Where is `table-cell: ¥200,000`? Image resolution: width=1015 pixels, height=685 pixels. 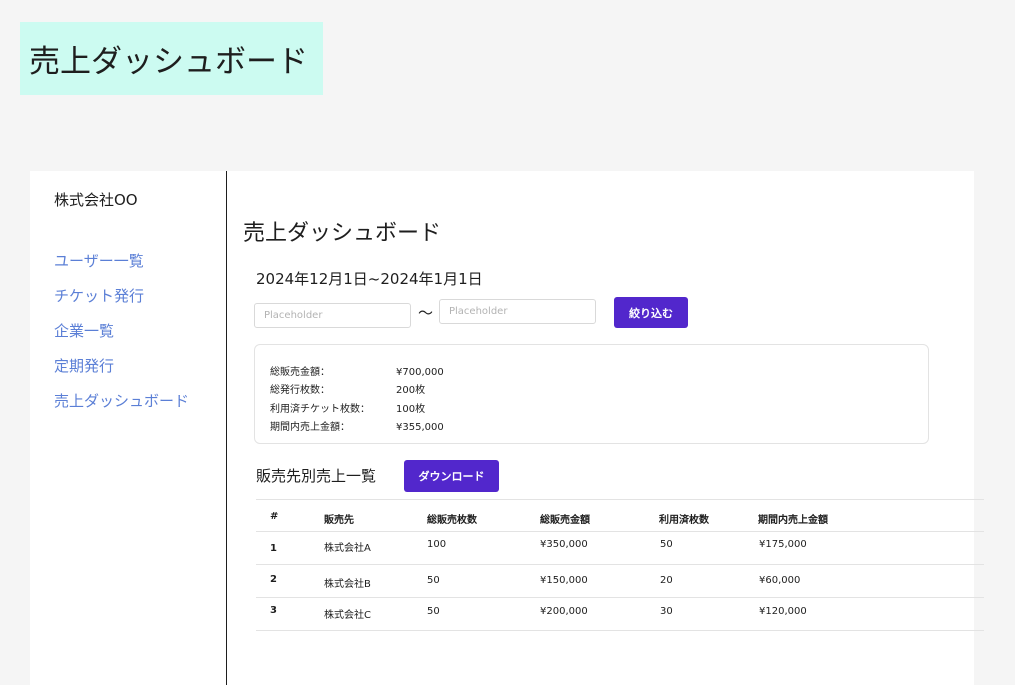
table-cell: ¥200,000 is located at coordinates (564, 611).